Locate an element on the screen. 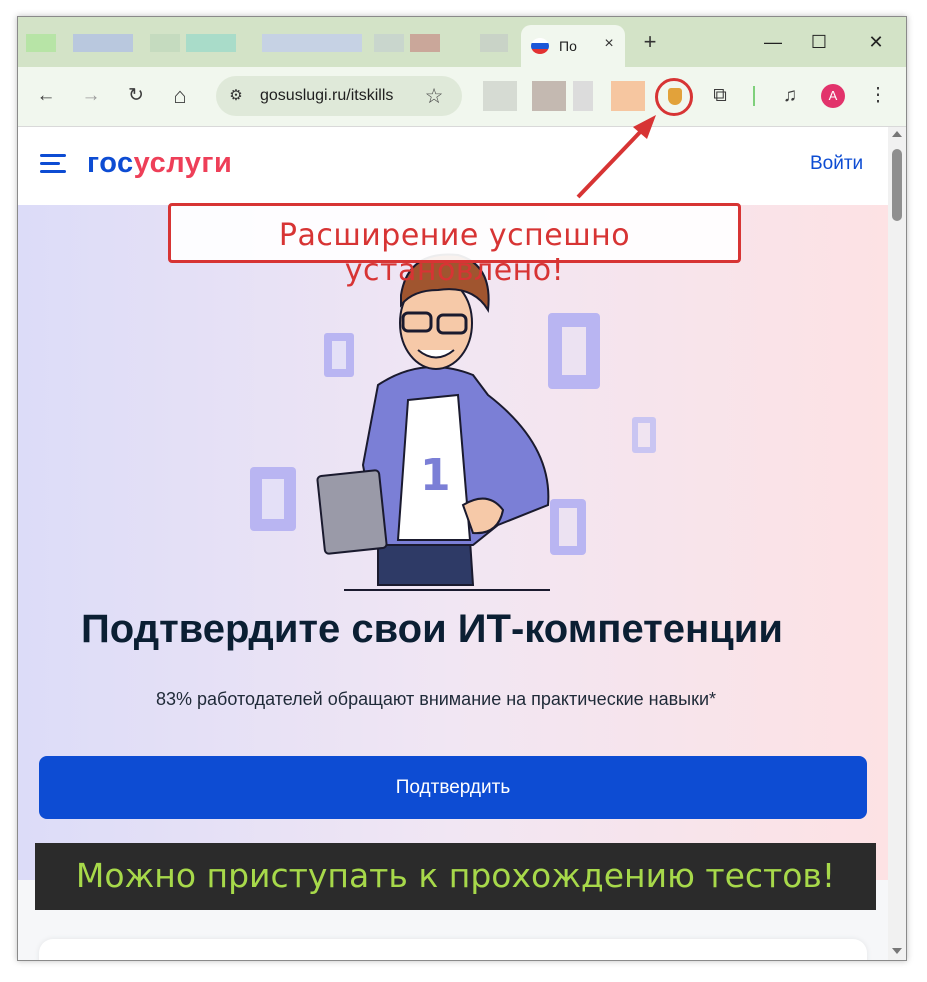  banner-text: Можно приступать к прохождению тестов! is located at coordinates (455, 875).